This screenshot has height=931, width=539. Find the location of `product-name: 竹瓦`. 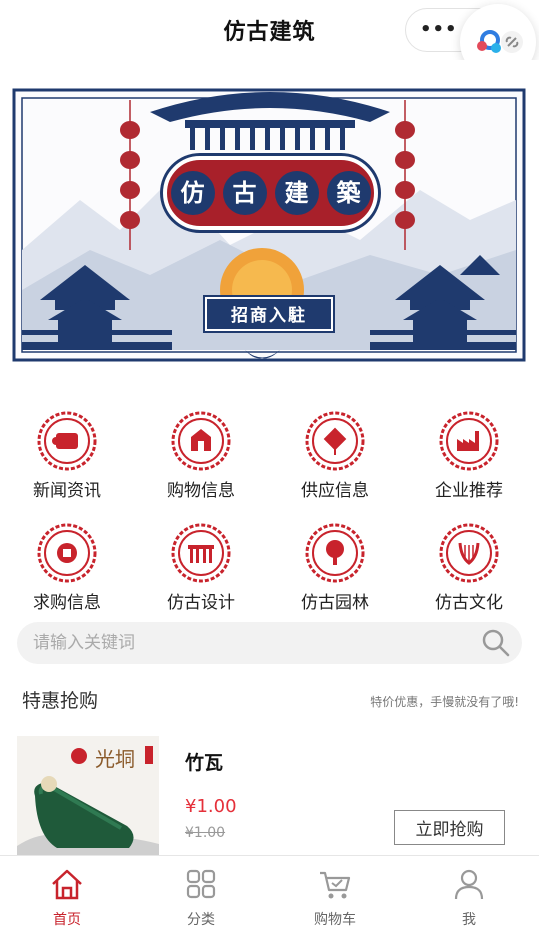

product-name: 竹瓦 is located at coordinates (204, 763).